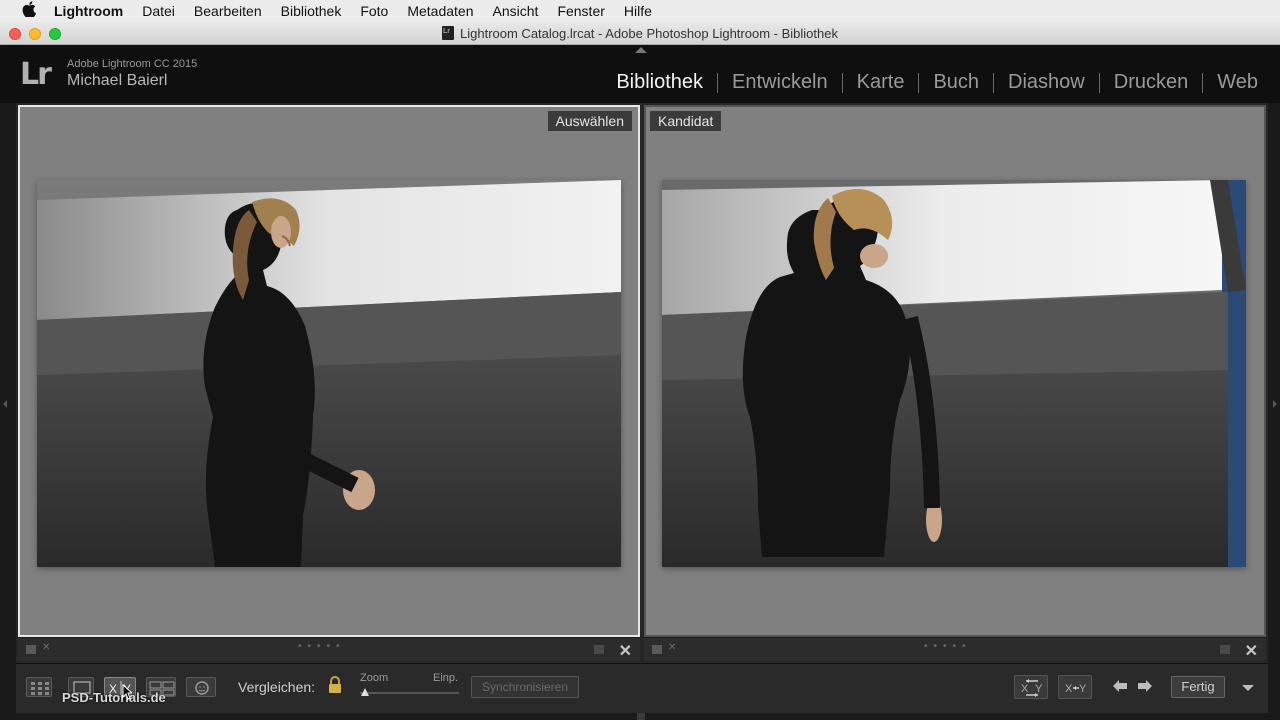  Describe the element at coordinates (201, 687) in the screenshot. I see `people-view-button` at that location.